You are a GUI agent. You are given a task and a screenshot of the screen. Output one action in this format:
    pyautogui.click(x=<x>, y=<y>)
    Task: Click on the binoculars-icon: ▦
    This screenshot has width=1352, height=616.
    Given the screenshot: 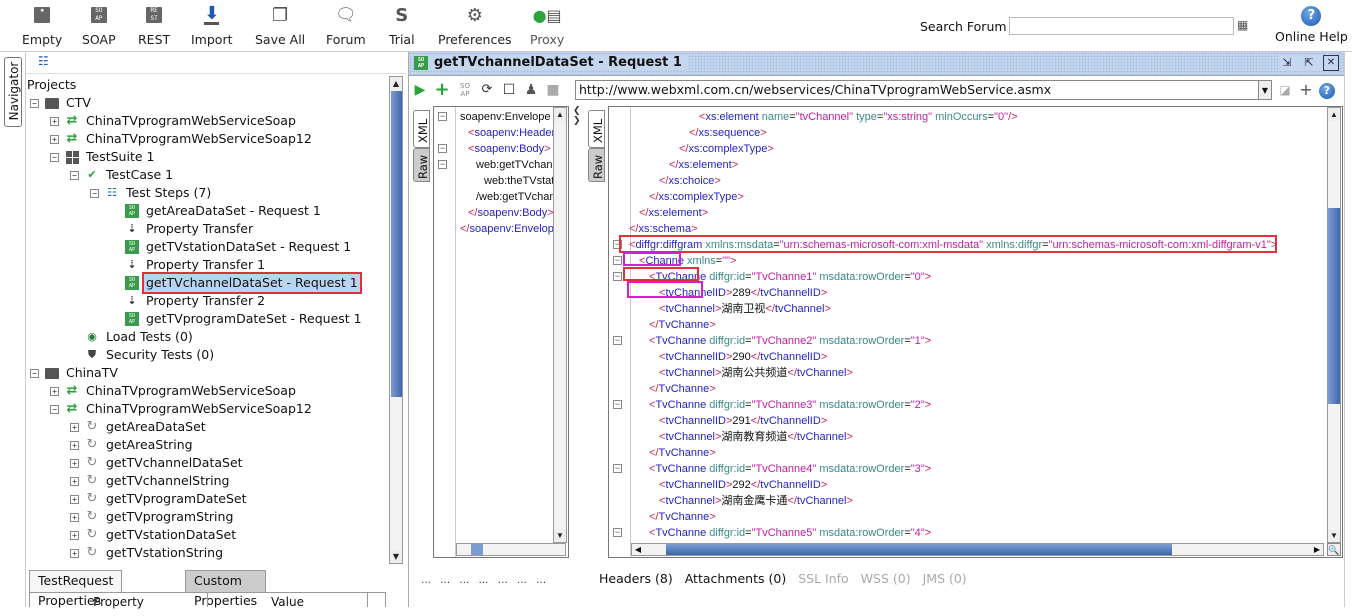 What is the action you would take?
    pyautogui.click(x=1242, y=25)
    